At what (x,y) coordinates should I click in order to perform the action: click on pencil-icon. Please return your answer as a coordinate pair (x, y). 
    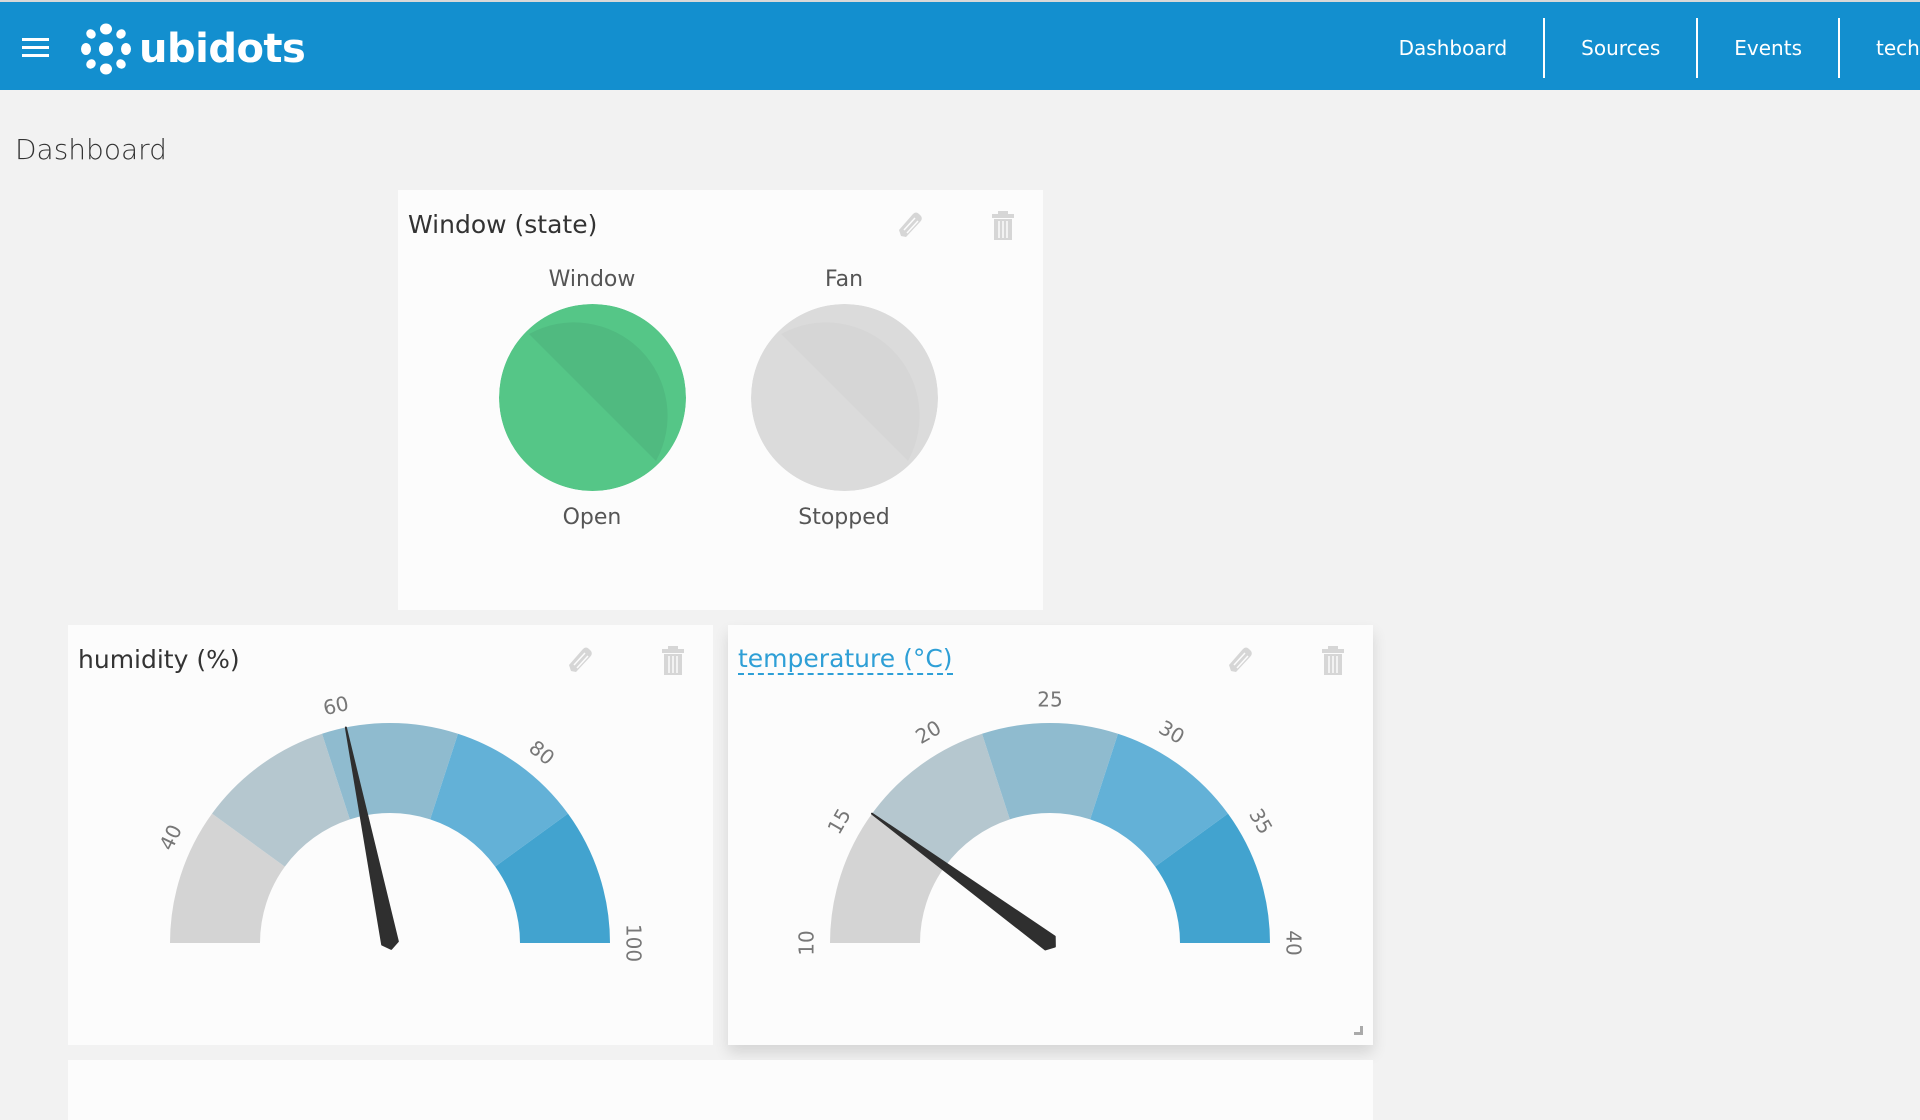
    Looking at the image, I should click on (910, 225).